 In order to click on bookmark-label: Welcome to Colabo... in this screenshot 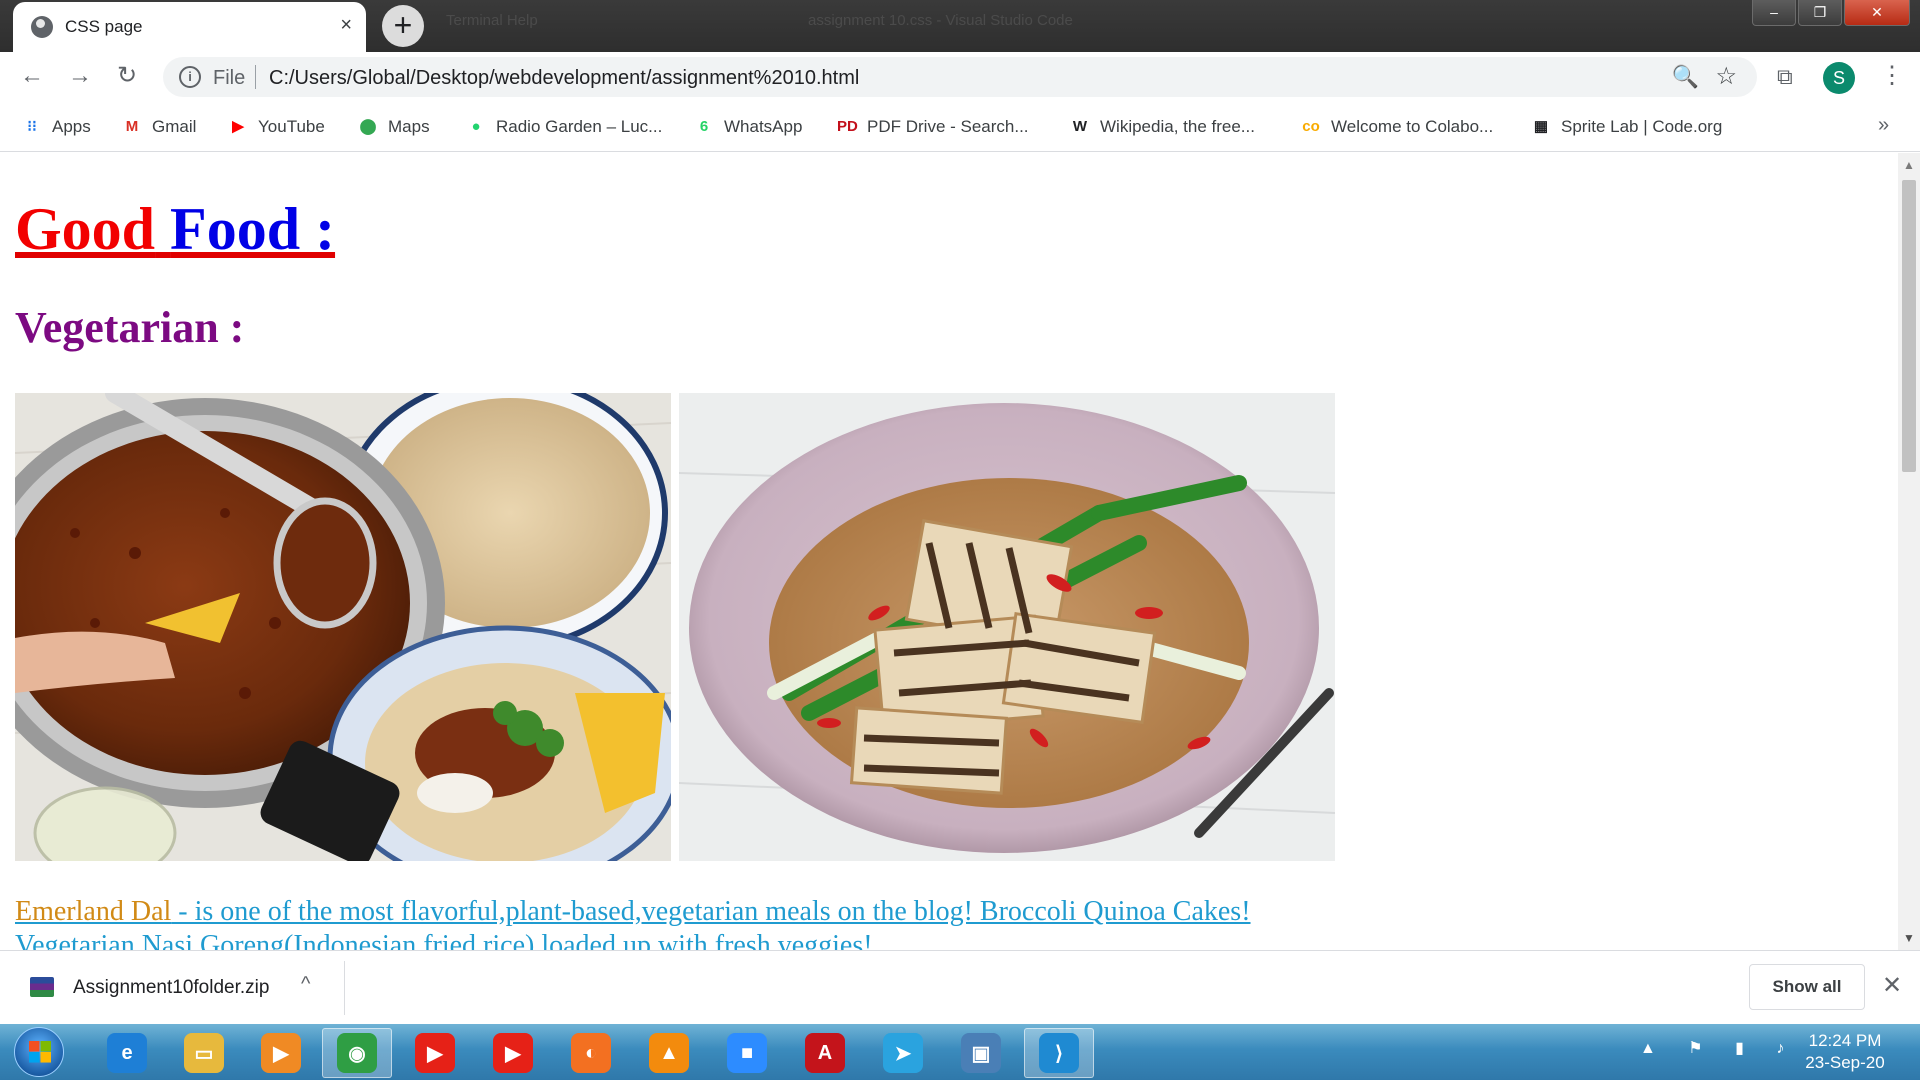, I will do `click(1412, 126)`.